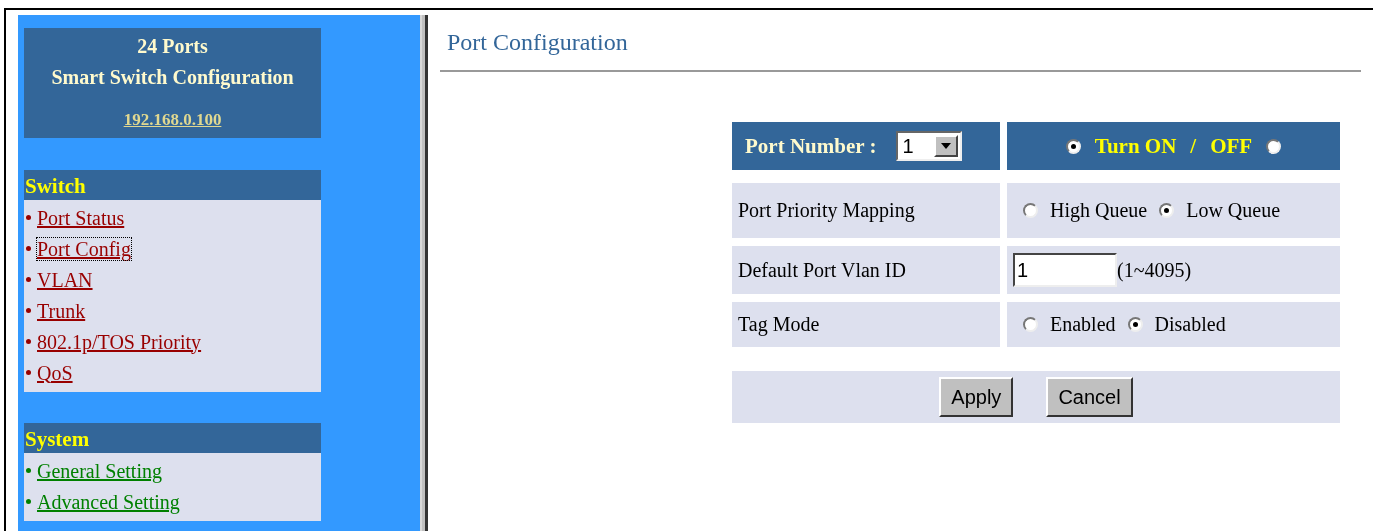 Image resolution: width=1377 pixels, height=531 pixels. What do you see at coordinates (1233, 210) in the screenshot?
I see `option-label: Low Queue` at bounding box center [1233, 210].